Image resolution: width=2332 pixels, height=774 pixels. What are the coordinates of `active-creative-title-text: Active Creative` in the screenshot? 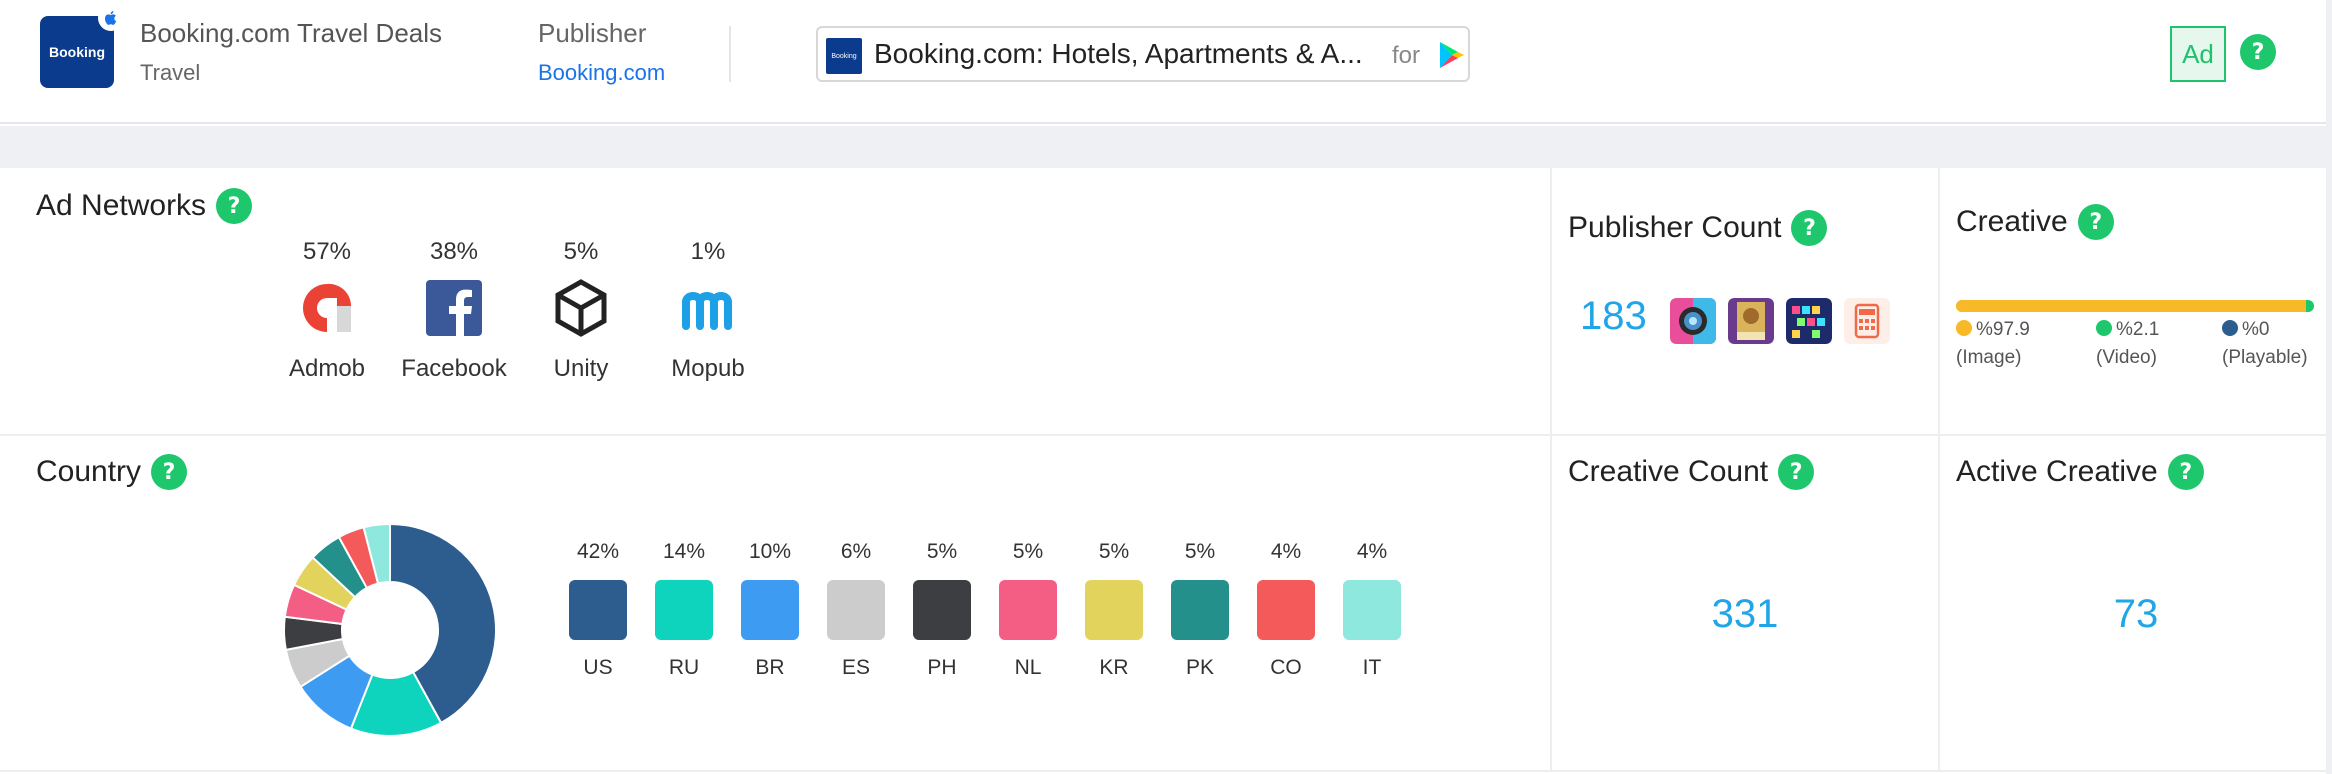 It's located at (2057, 471).